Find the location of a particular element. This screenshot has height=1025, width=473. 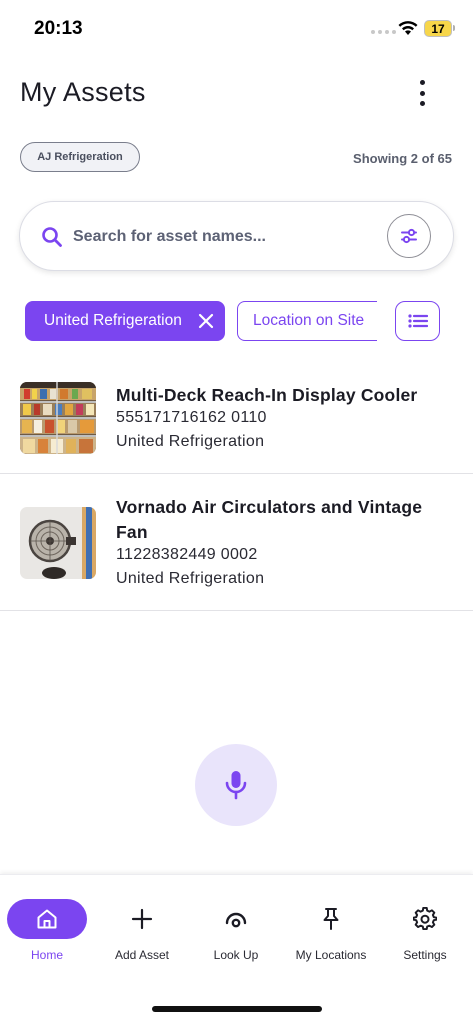

status-bar: 20:13 17 is located at coordinates (236, 27).